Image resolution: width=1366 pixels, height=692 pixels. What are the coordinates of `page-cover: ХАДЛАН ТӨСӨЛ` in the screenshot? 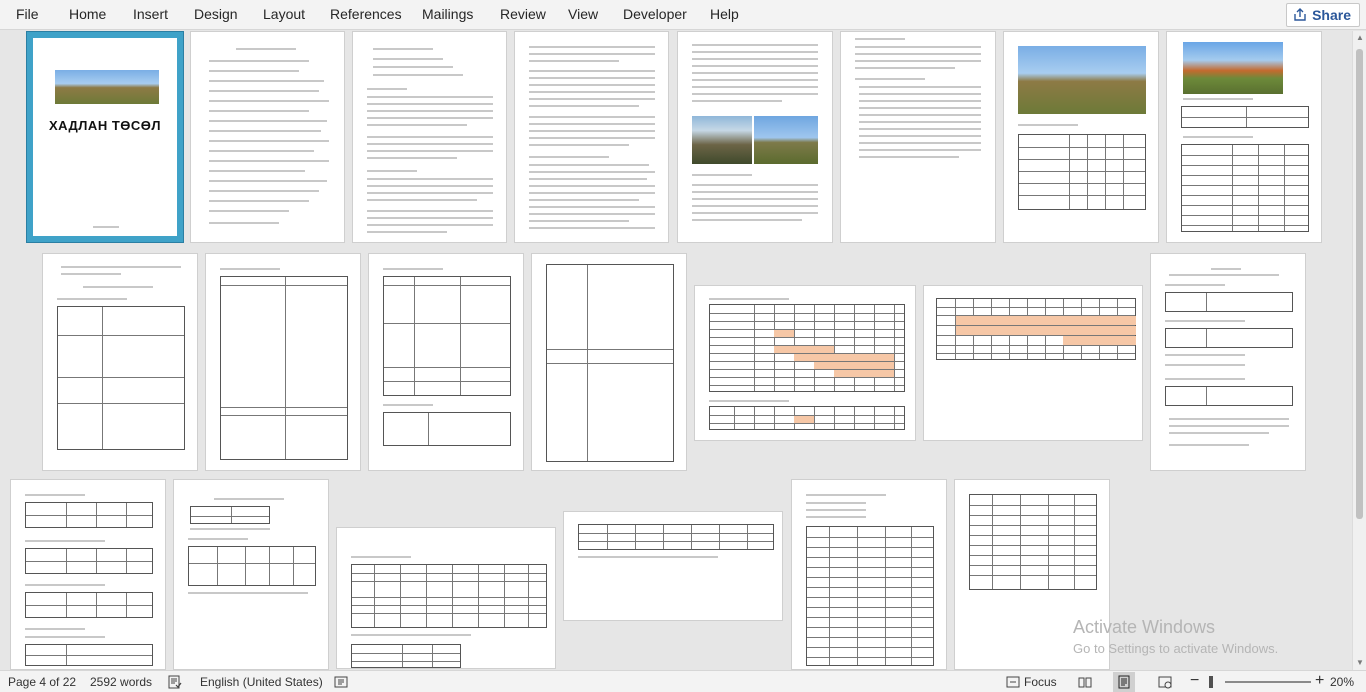 It's located at (105, 137).